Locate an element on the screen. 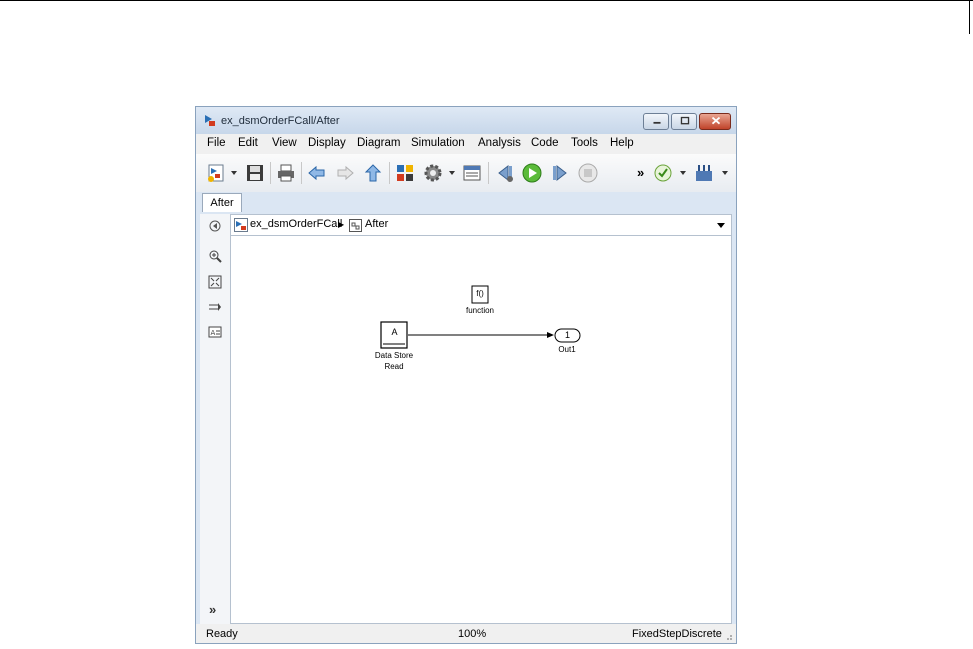 The width and height of the screenshot is (973, 649). outport-number: 1 is located at coordinates (567, 335).